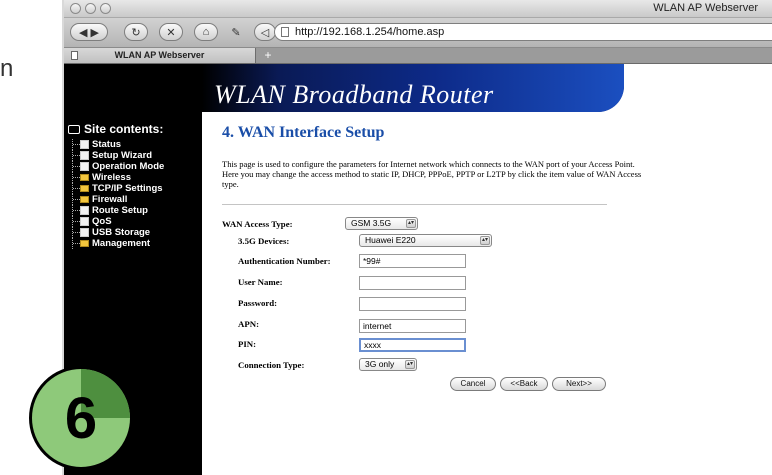 Image resolution: width=772 pixels, height=475 pixels. What do you see at coordinates (74, 129) in the screenshot?
I see `book-icon` at bounding box center [74, 129].